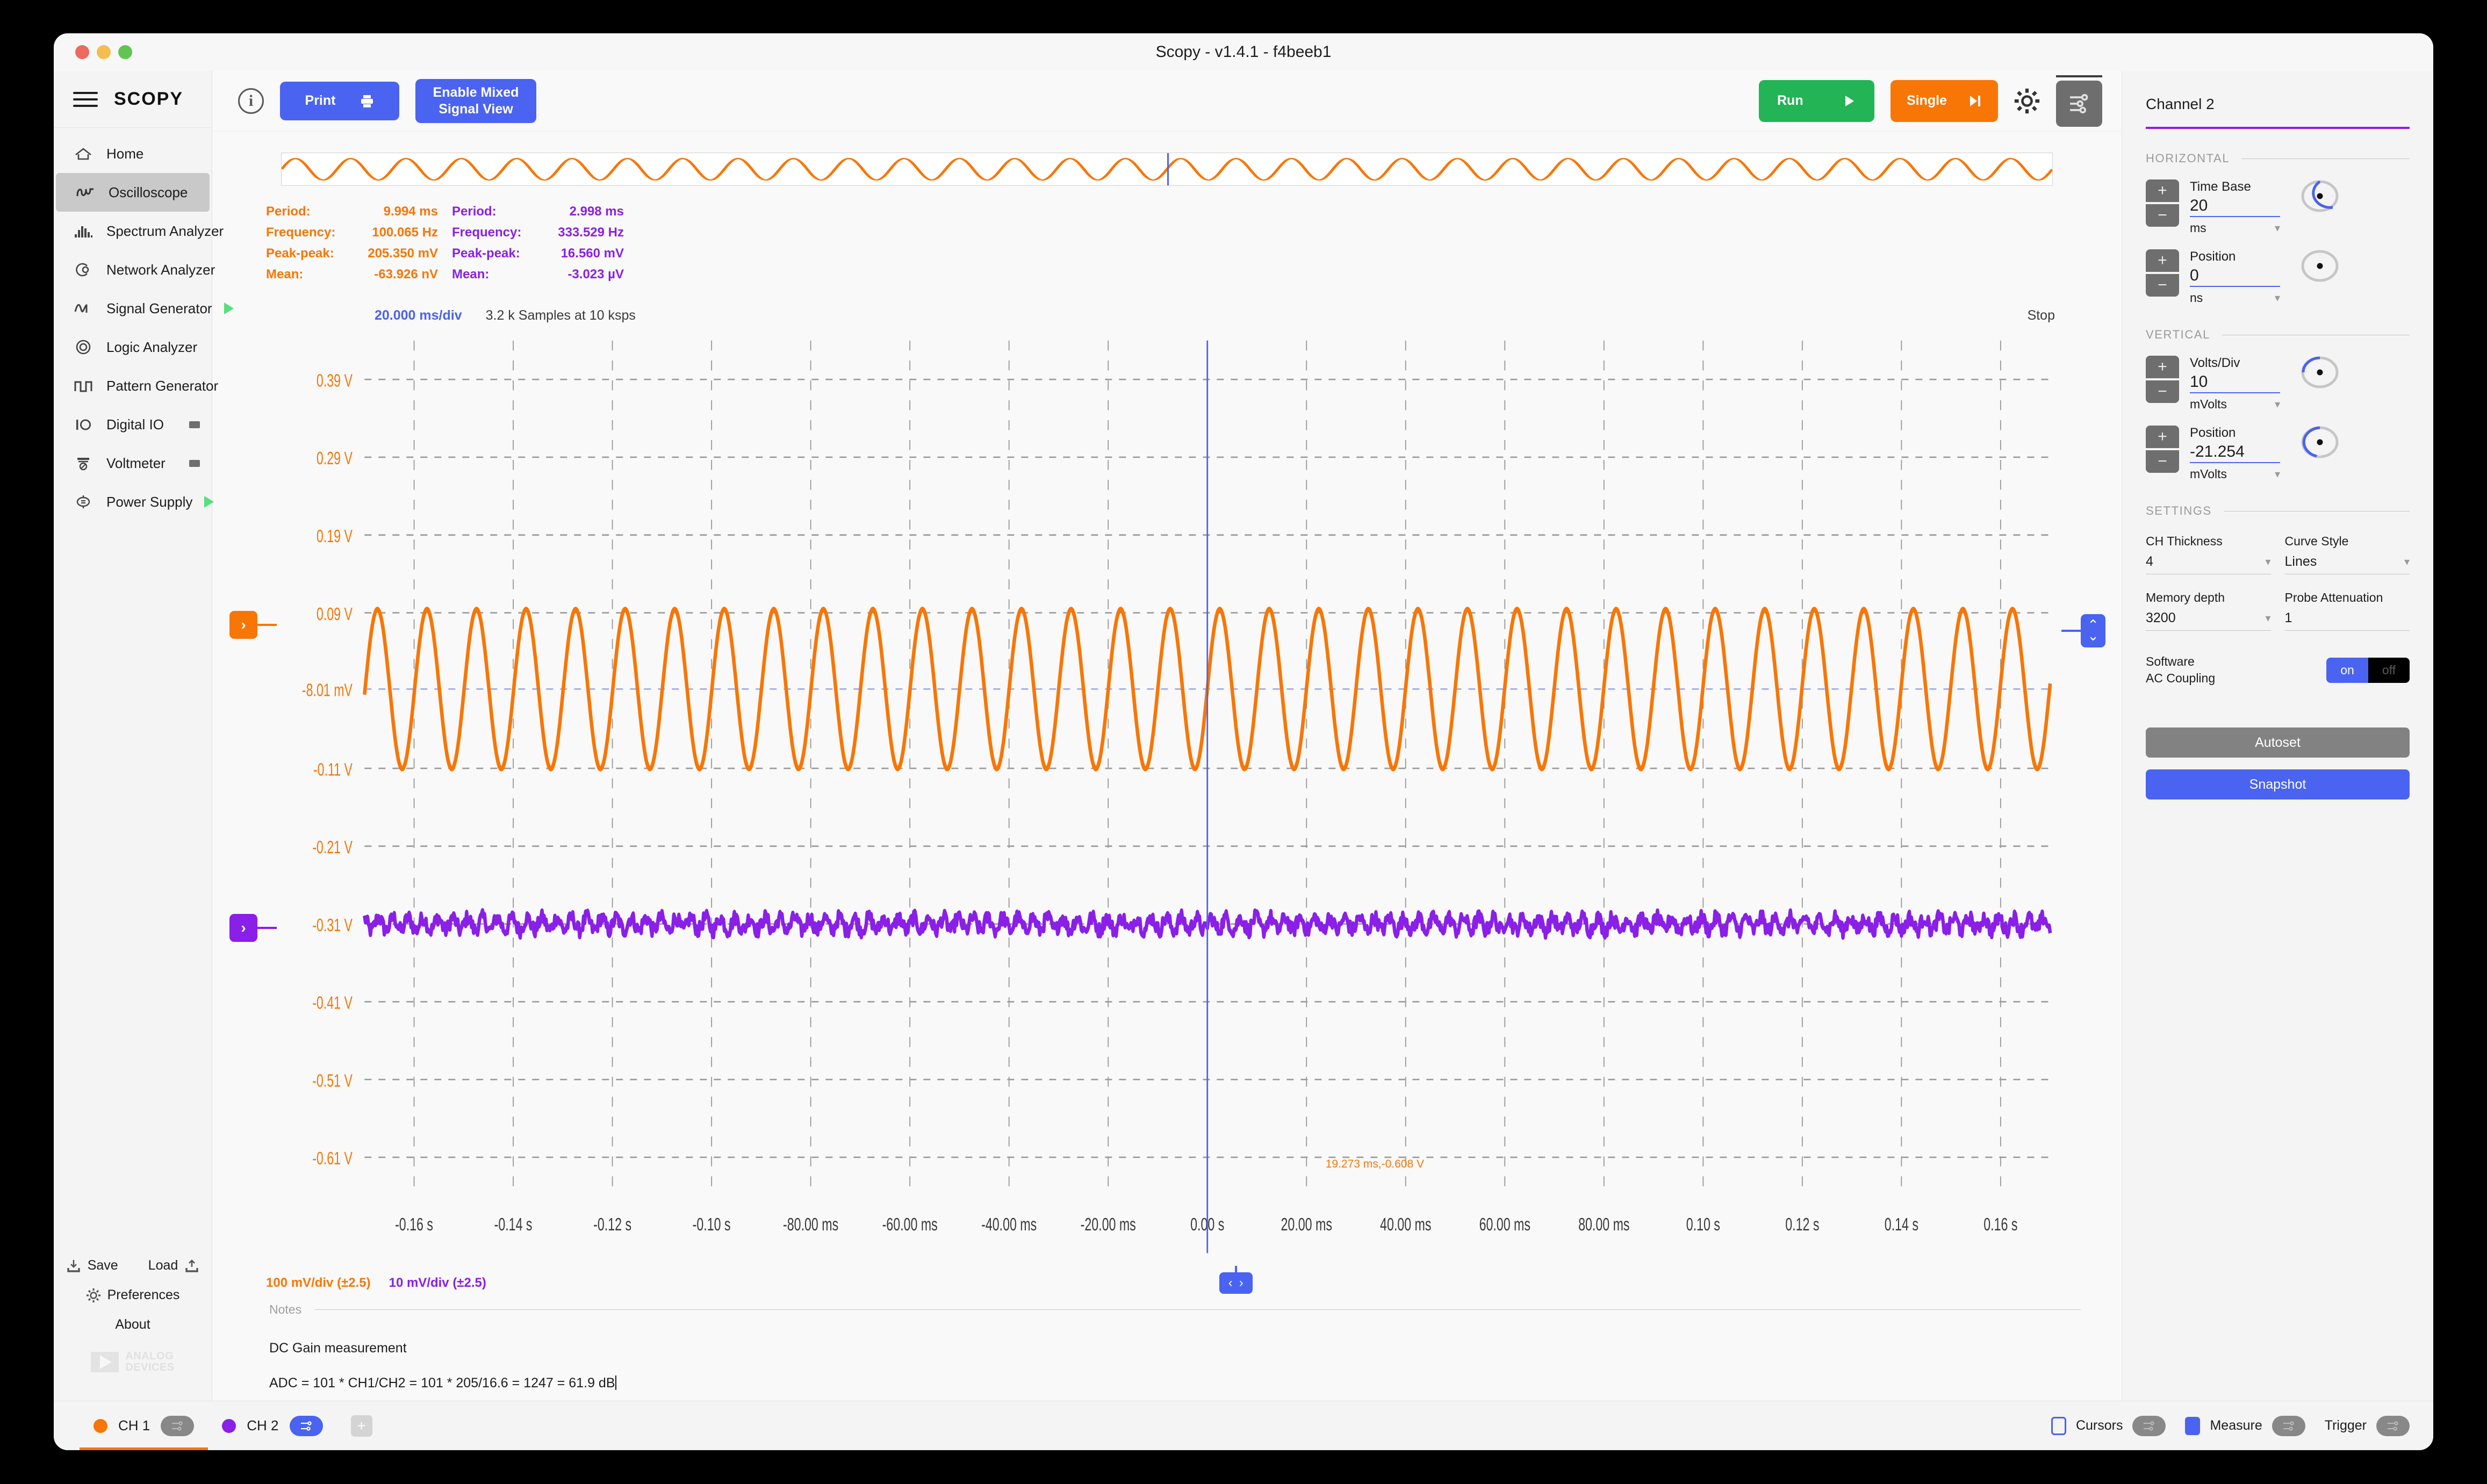 The width and height of the screenshot is (2487, 1484). What do you see at coordinates (2235, 472) in the screenshot?
I see `v-position-unit-select: mVolts ▾` at bounding box center [2235, 472].